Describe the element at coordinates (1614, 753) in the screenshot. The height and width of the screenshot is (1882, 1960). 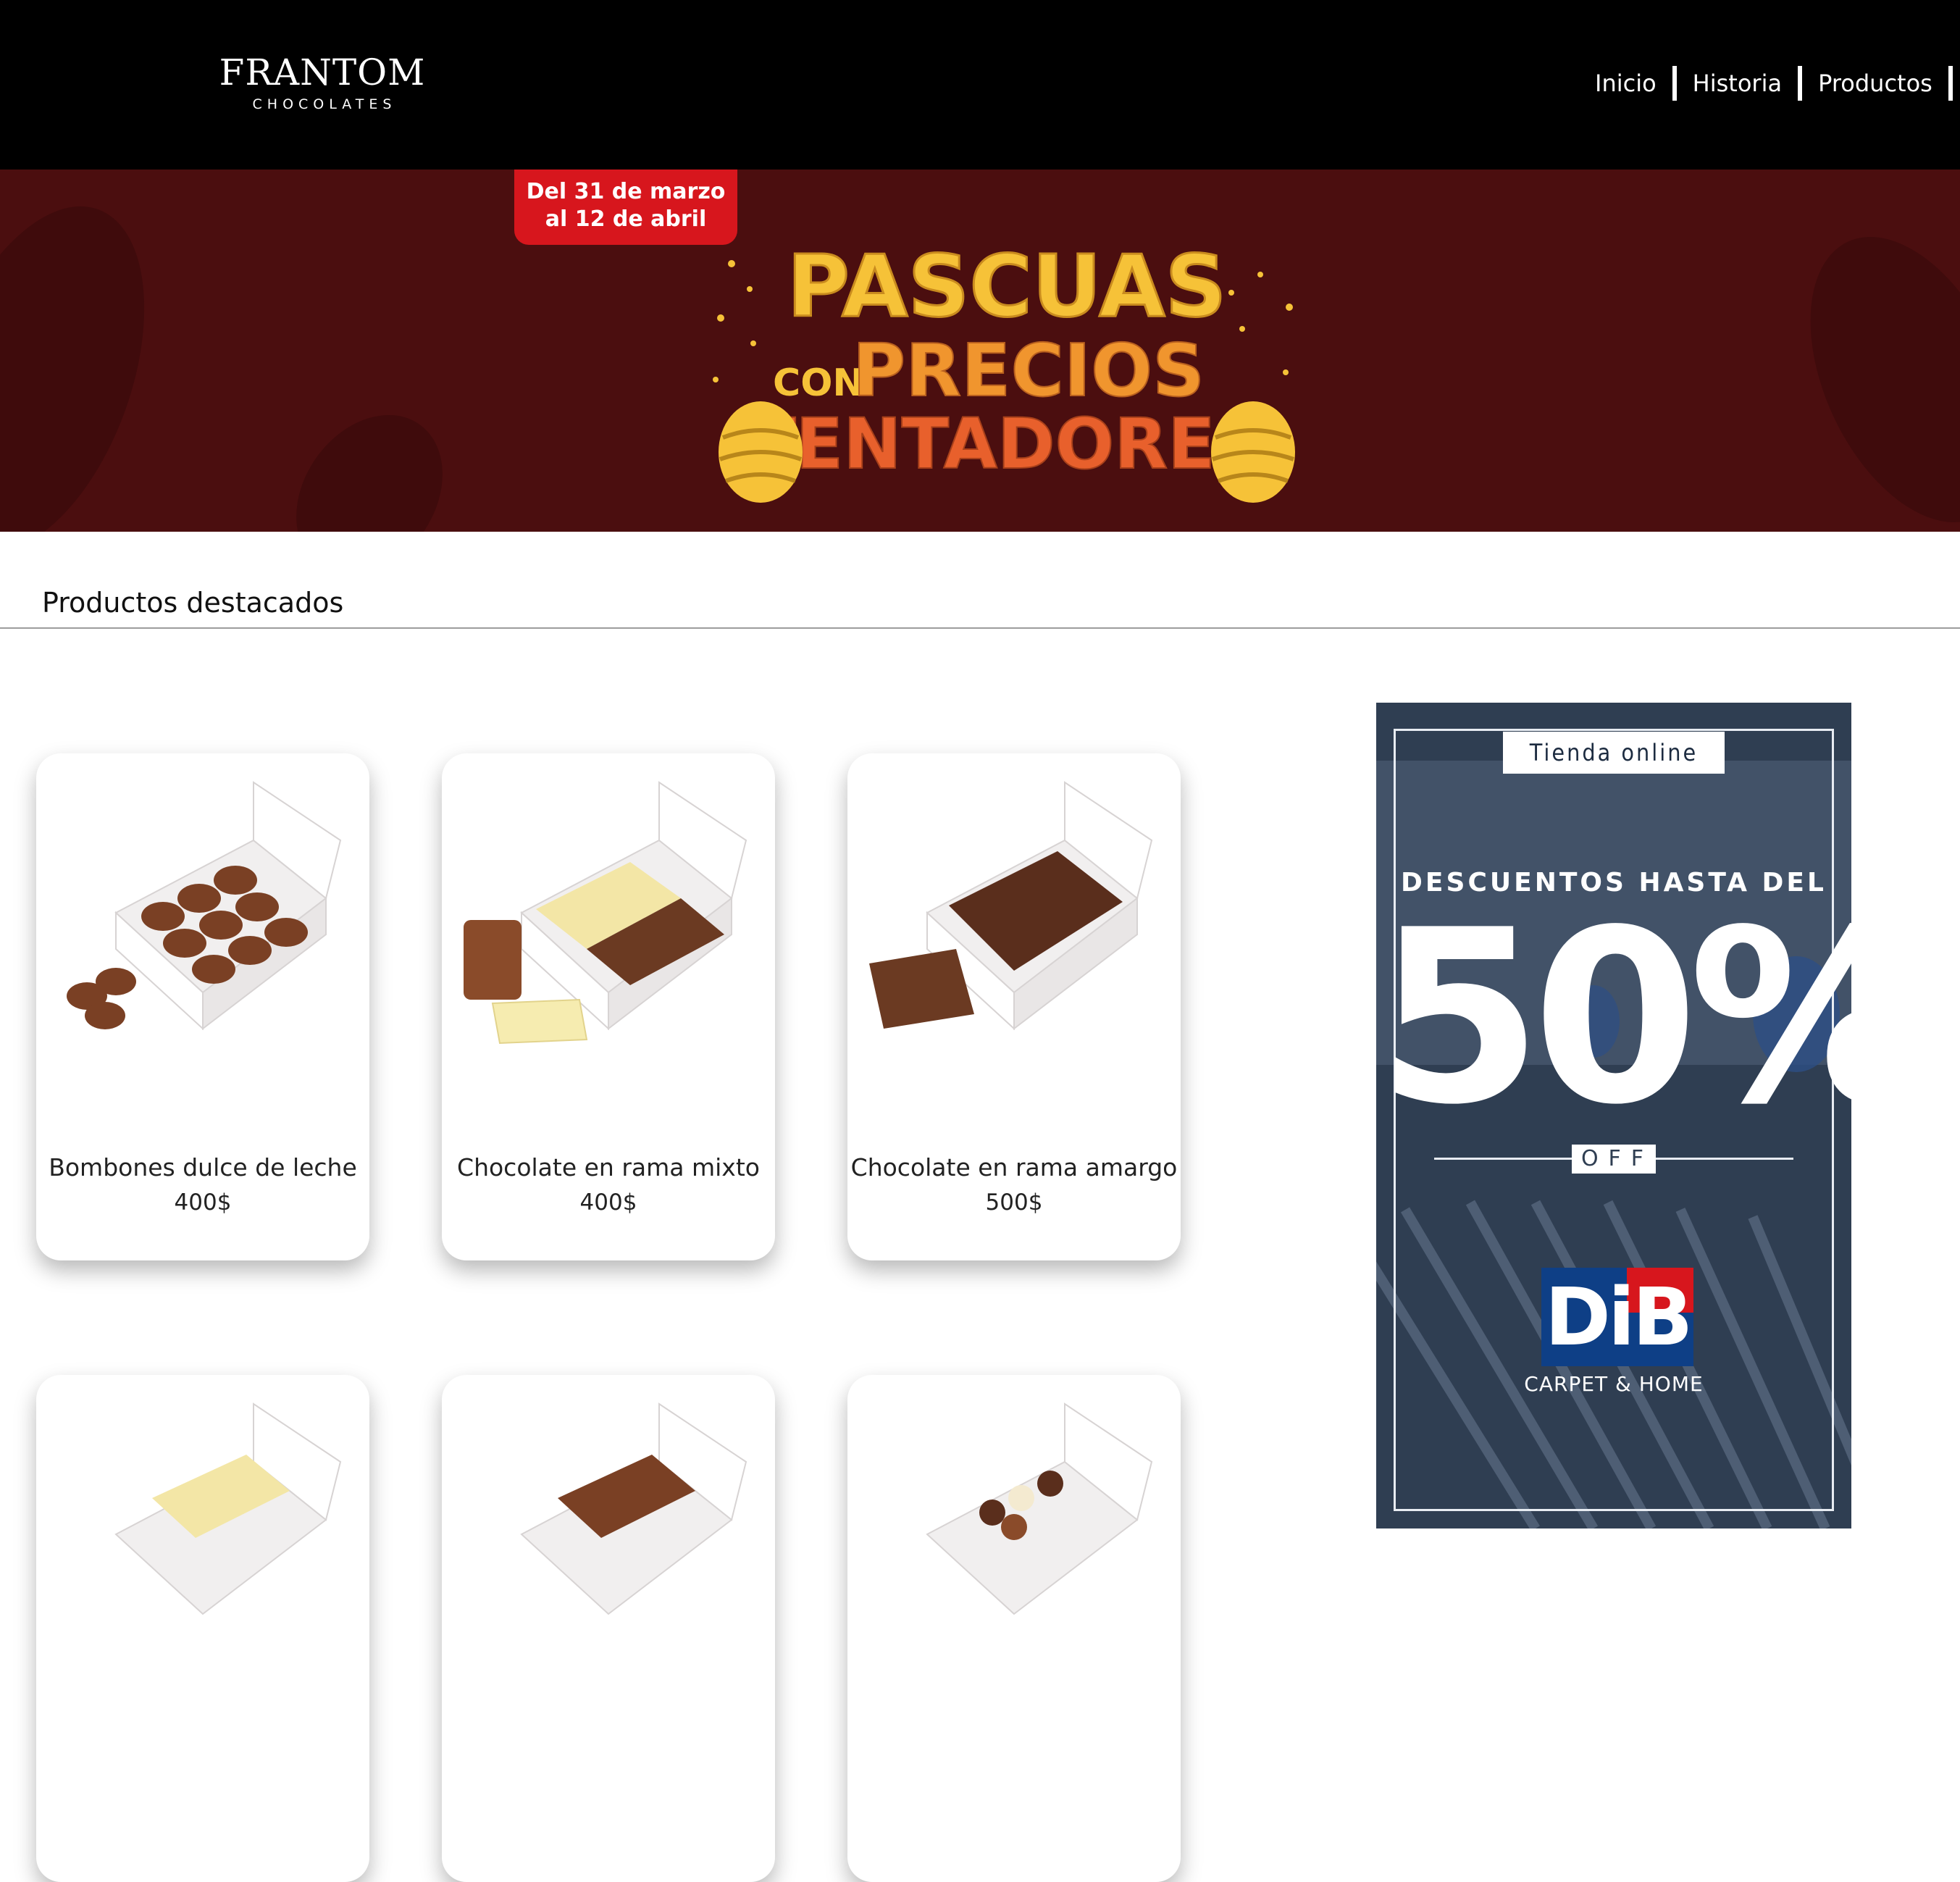
I see `ad-tag: Tienda online` at that location.